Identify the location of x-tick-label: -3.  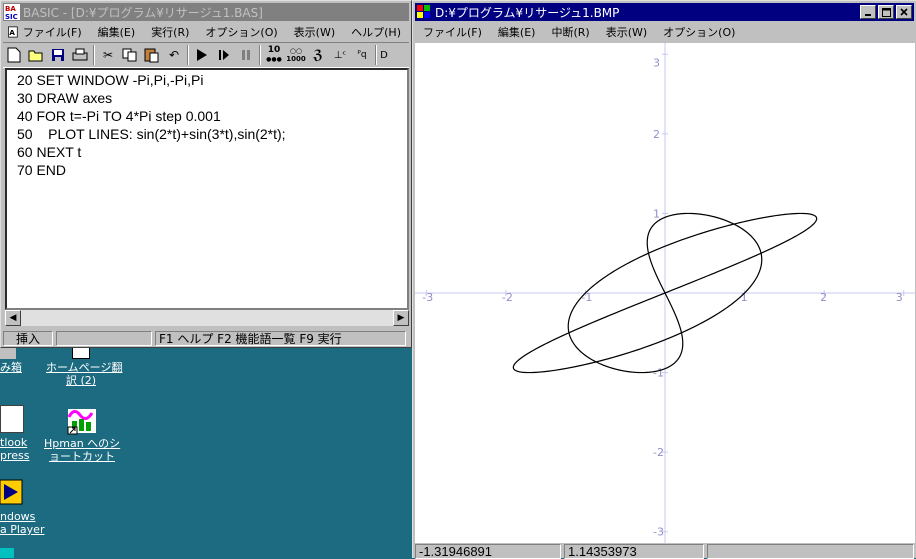
(427, 297).